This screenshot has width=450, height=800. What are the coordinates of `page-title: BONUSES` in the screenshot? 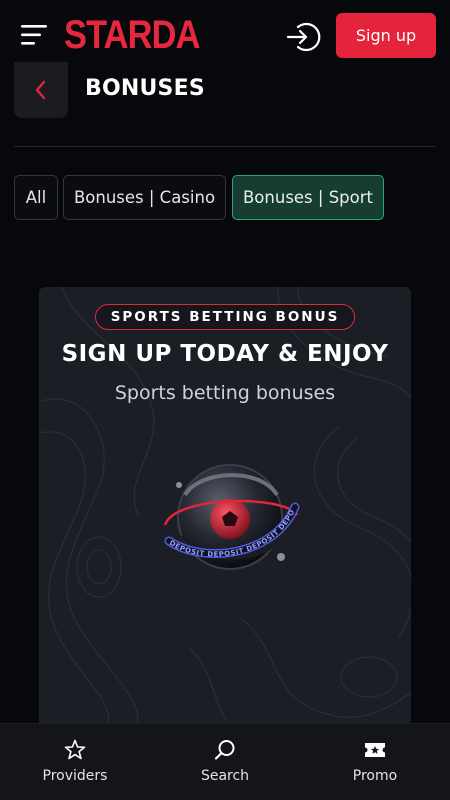 It's located at (145, 88).